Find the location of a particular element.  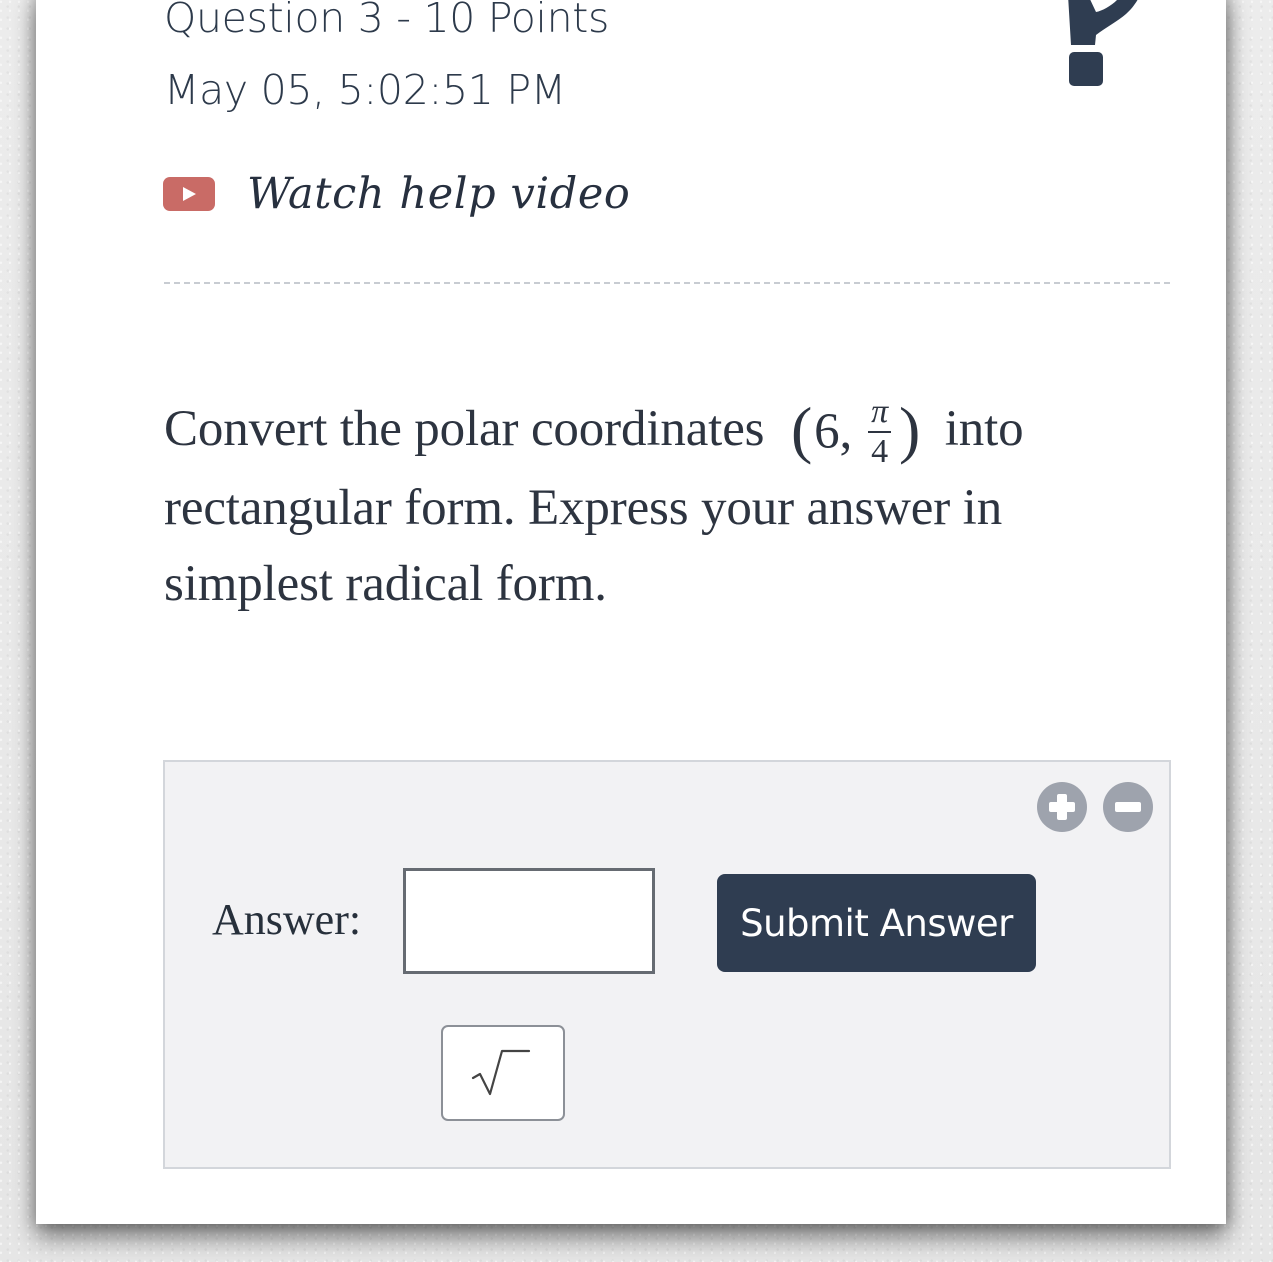

square-root-button is located at coordinates (503, 1073).